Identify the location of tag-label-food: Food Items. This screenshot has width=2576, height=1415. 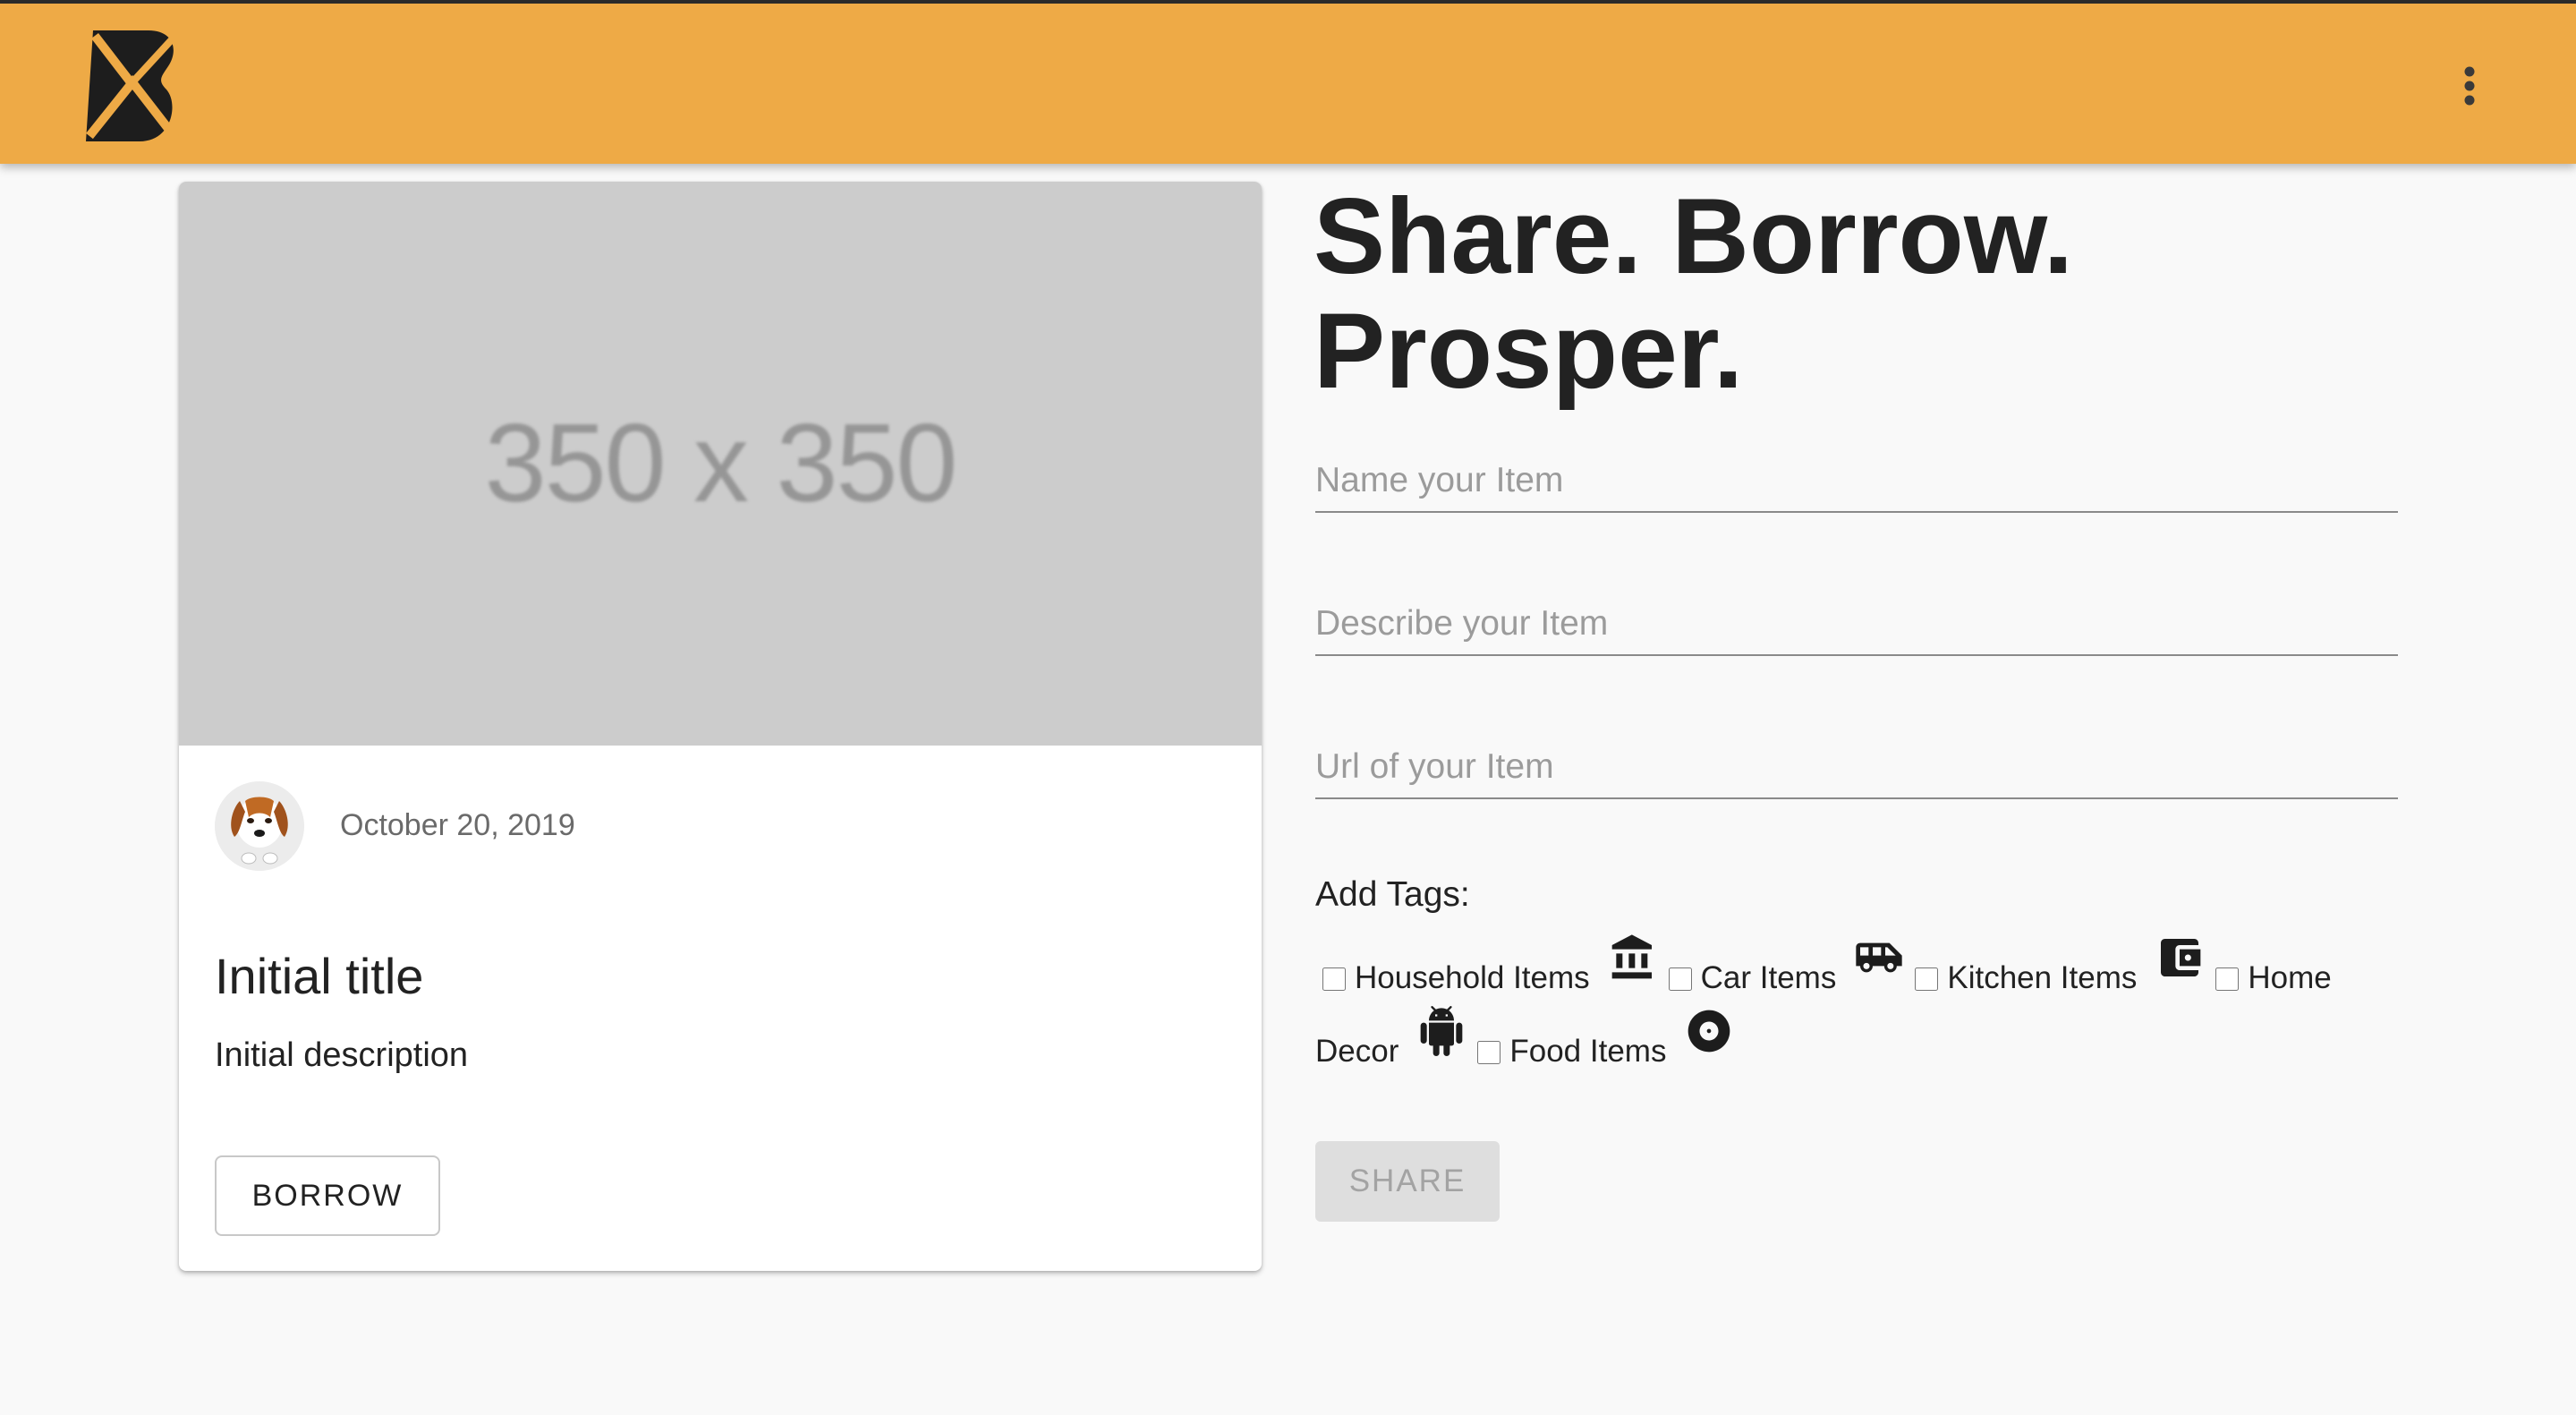
(1588, 1051).